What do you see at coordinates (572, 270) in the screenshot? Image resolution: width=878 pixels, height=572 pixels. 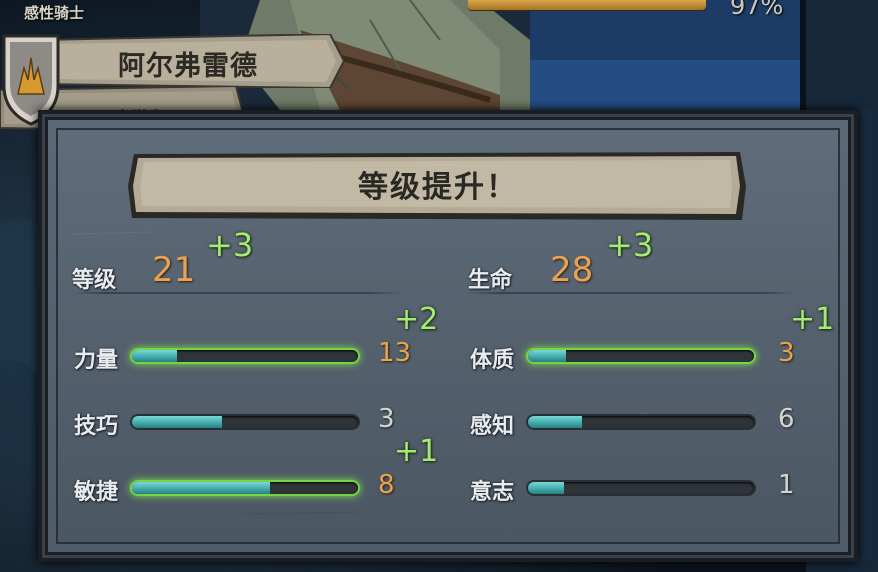 I see `hp-value: 28` at bounding box center [572, 270].